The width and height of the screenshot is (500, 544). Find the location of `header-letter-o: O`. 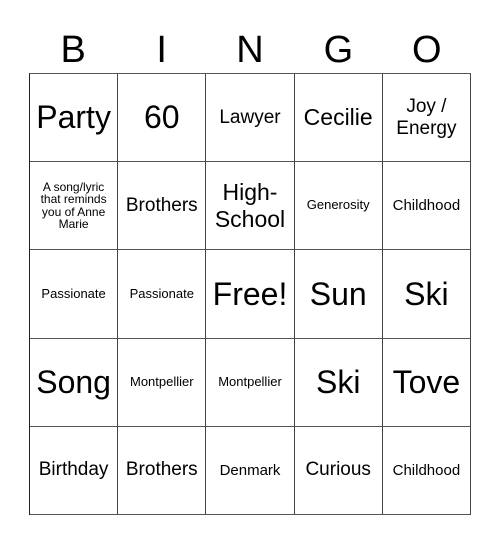

header-letter-o: O is located at coordinates (427, 50).